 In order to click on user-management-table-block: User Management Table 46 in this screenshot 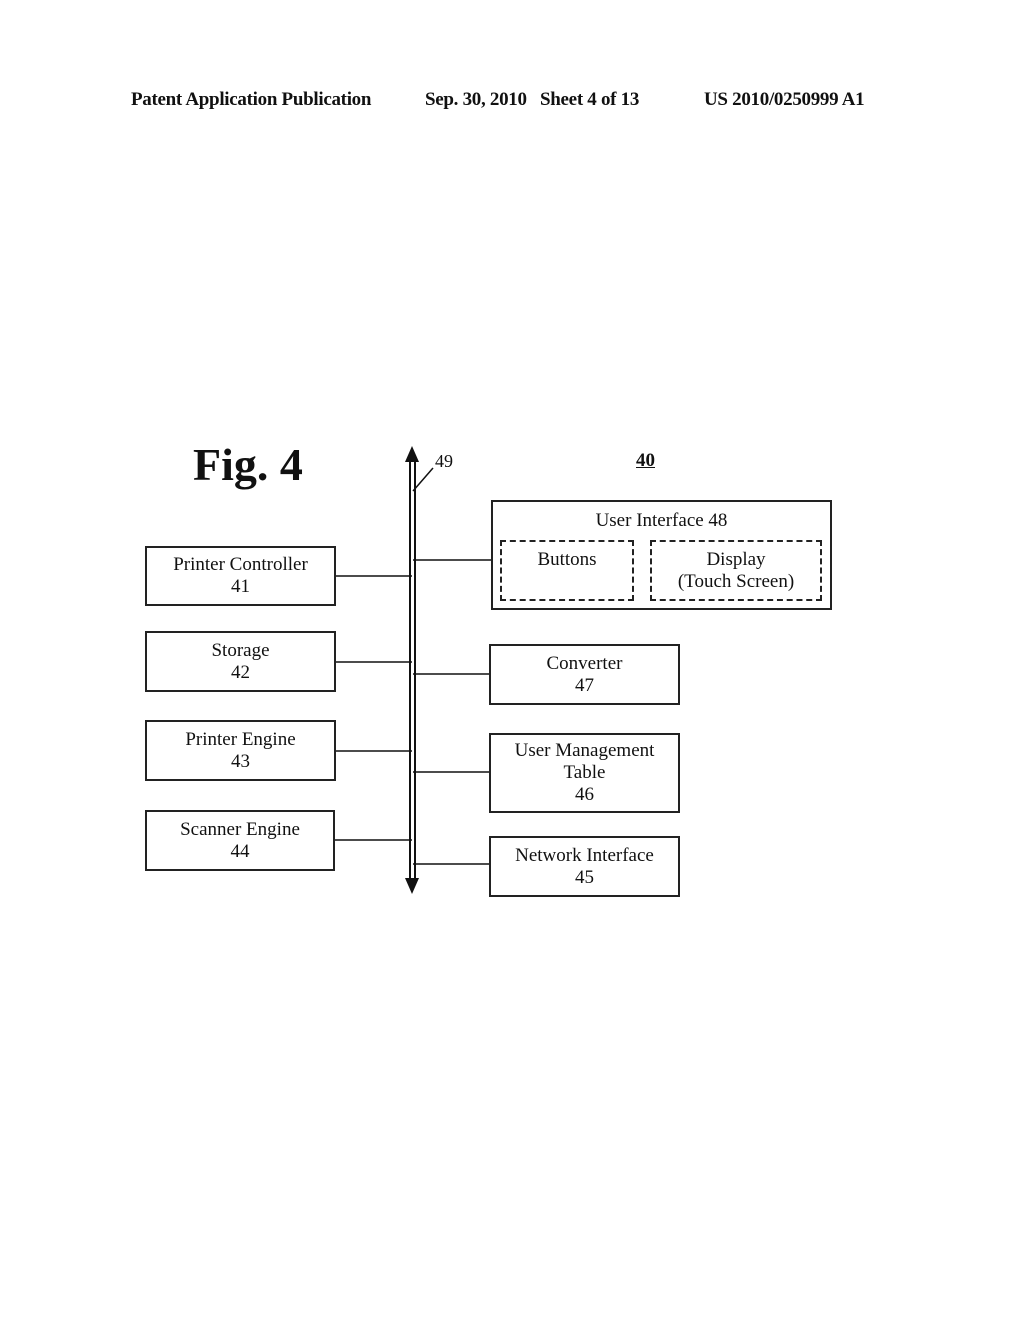, I will do `click(584, 773)`.